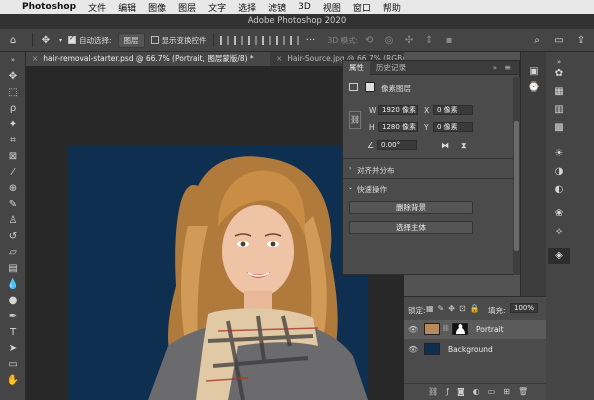 The width and height of the screenshot is (594, 400). I want to click on crop-tool-icon: ⌗, so click(13, 141).